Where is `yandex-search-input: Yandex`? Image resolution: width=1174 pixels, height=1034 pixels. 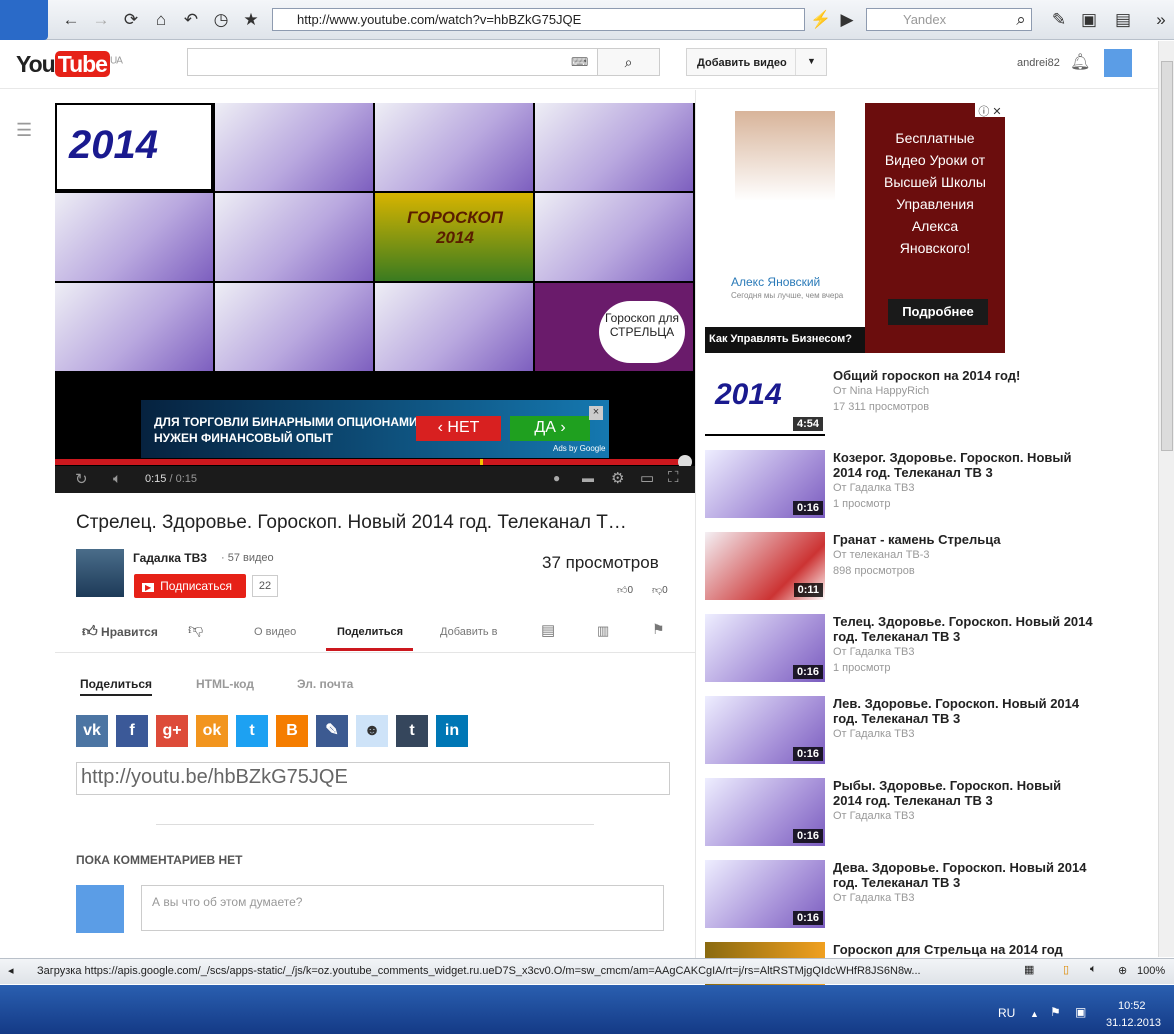
yandex-search-input: Yandex is located at coordinates (949, 19).